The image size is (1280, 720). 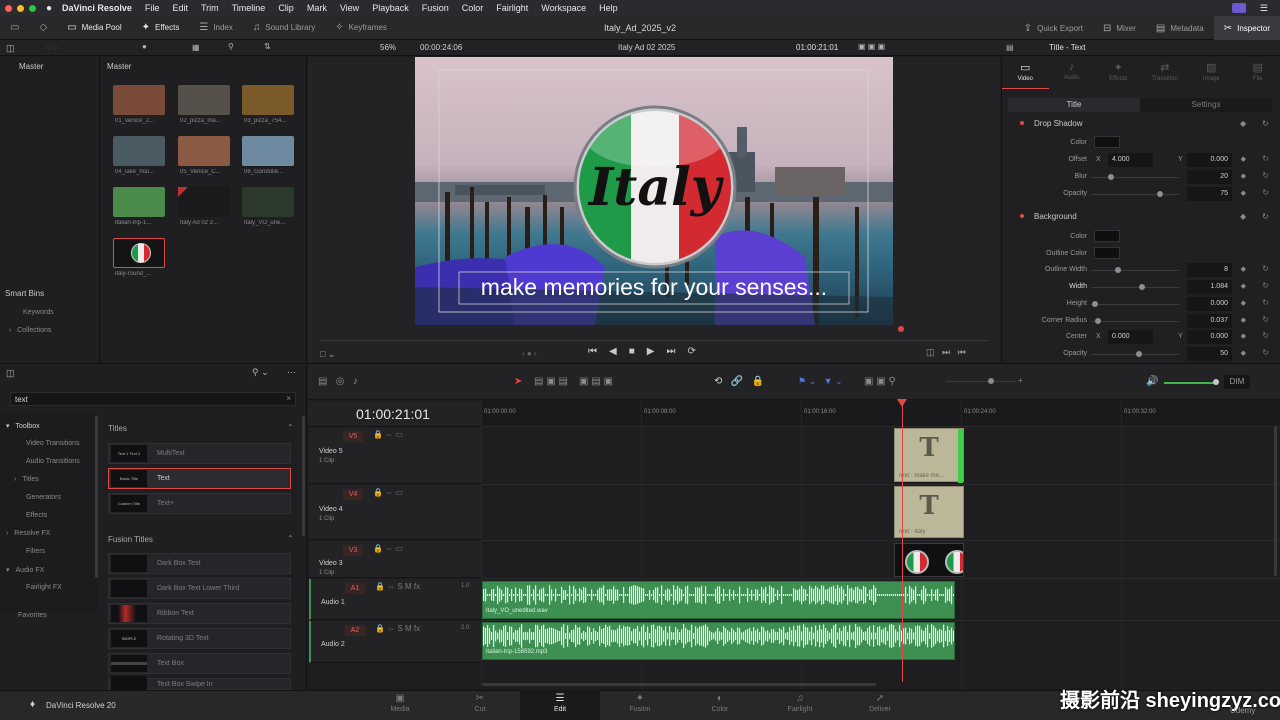 I want to click on menu-timeline: Timeline, so click(x=249, y=8).